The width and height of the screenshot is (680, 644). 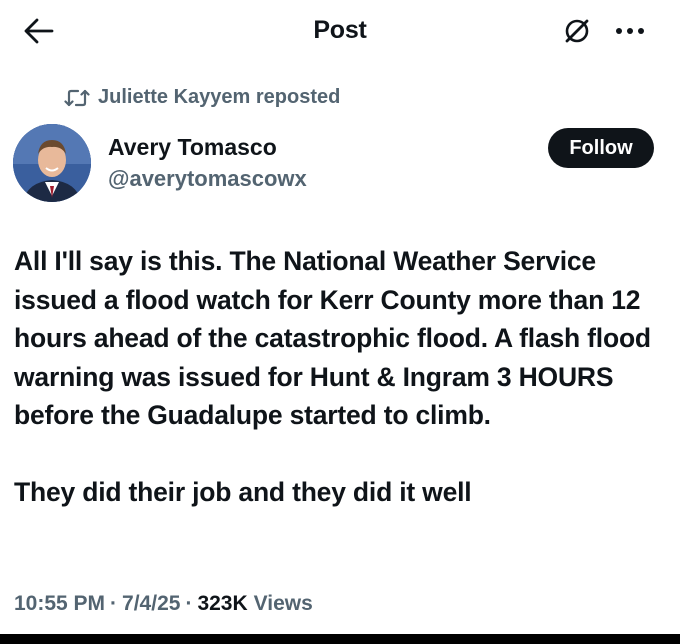 I want to click on views-count: 323K, so click(x=222, y=603).